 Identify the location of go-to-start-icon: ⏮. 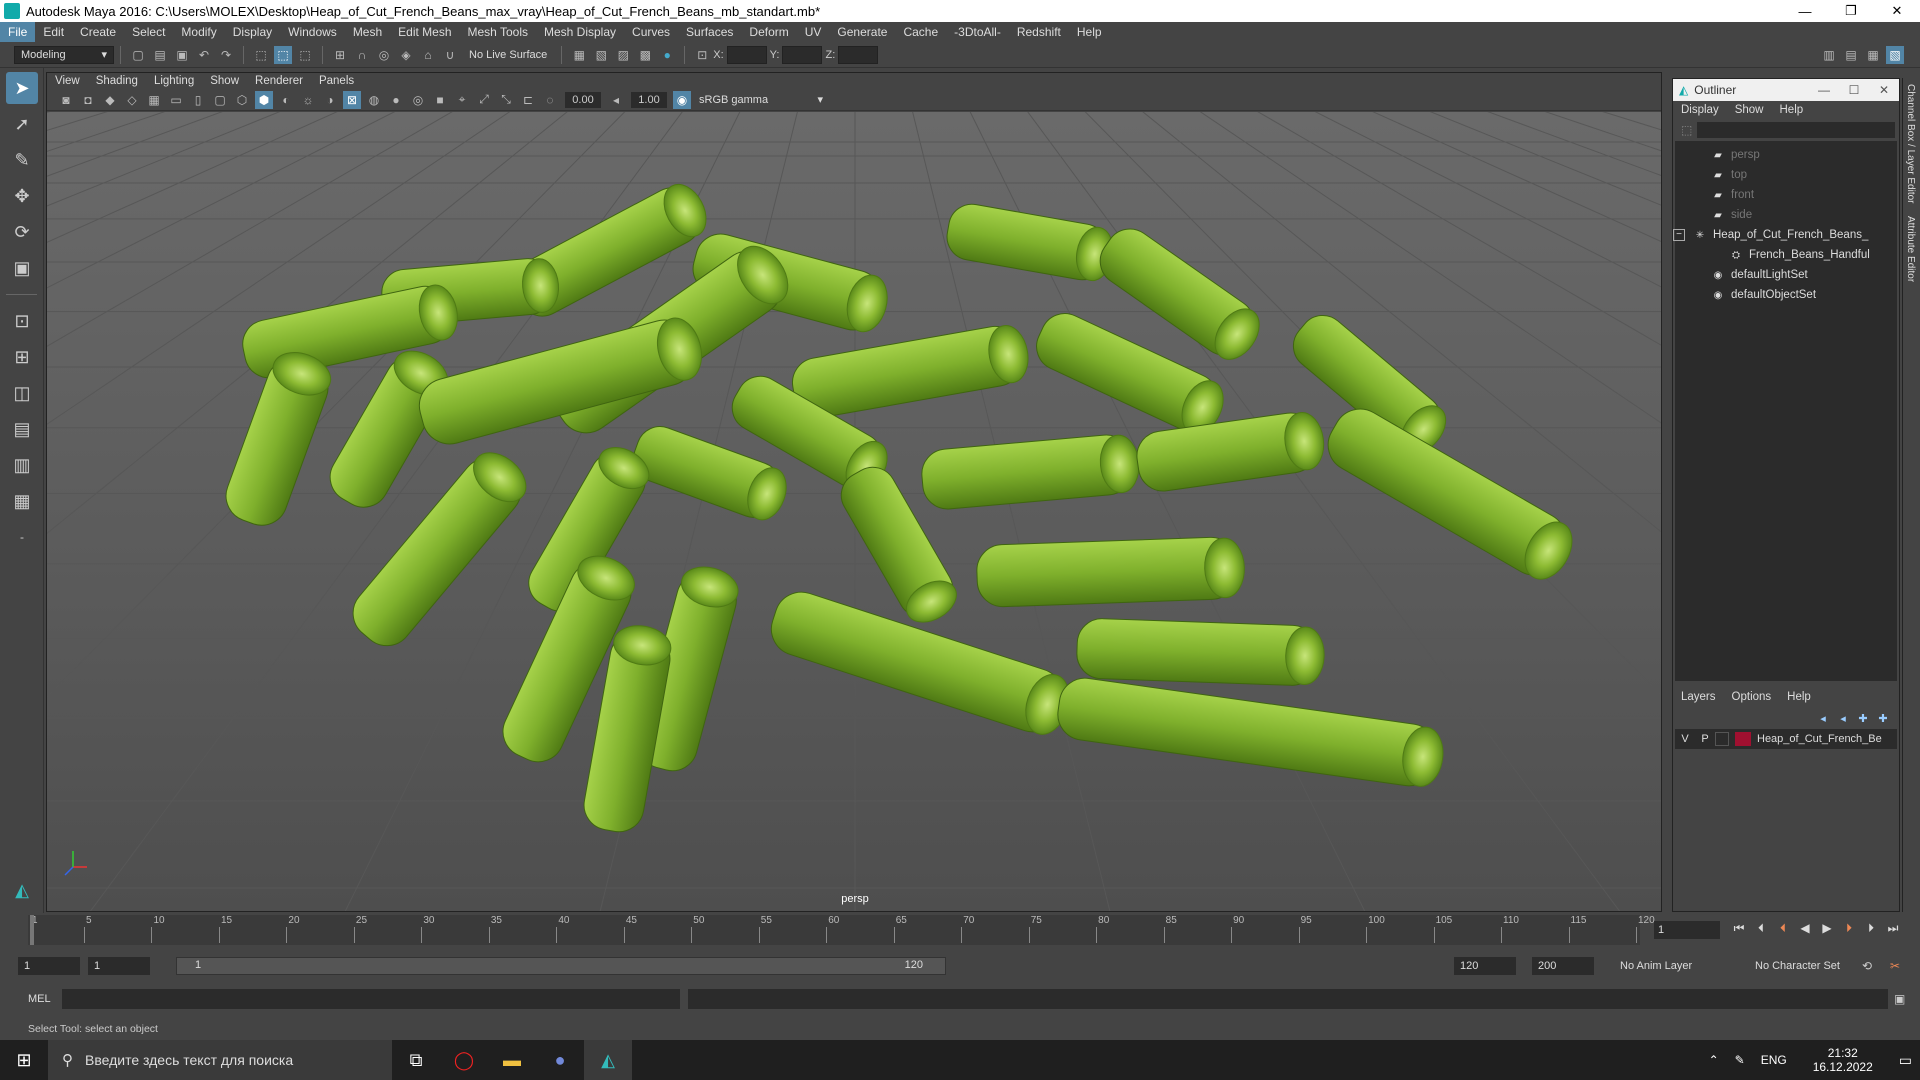
(1739, 928).